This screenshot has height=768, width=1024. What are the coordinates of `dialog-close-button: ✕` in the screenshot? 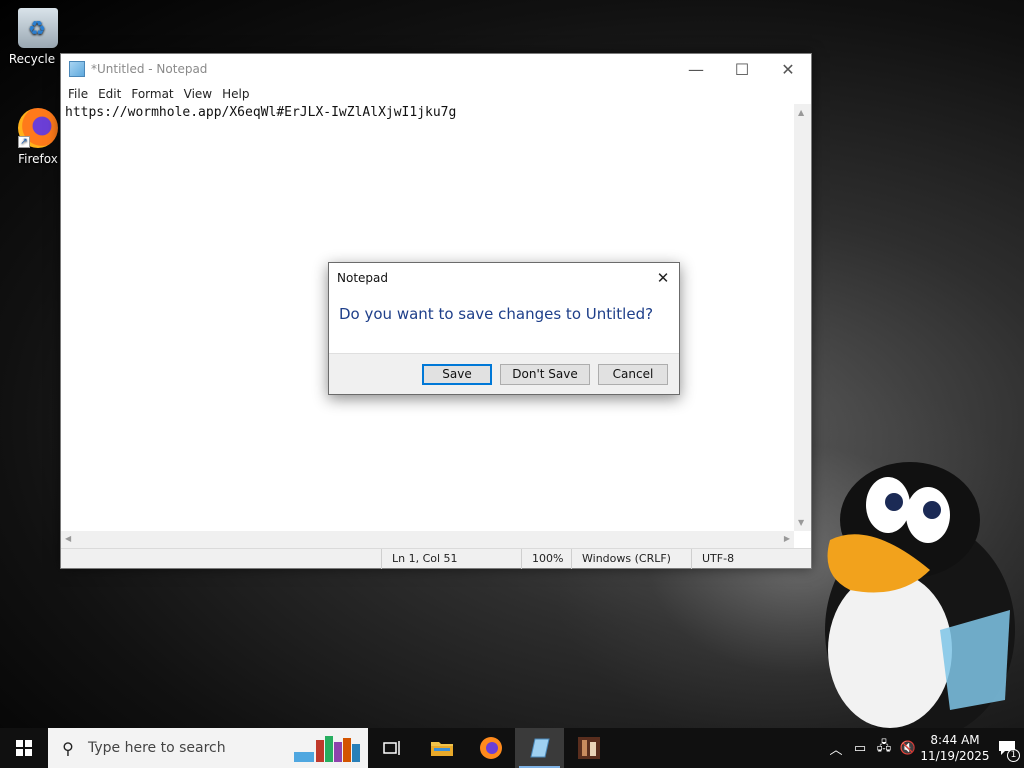 It's located at (663, 278).